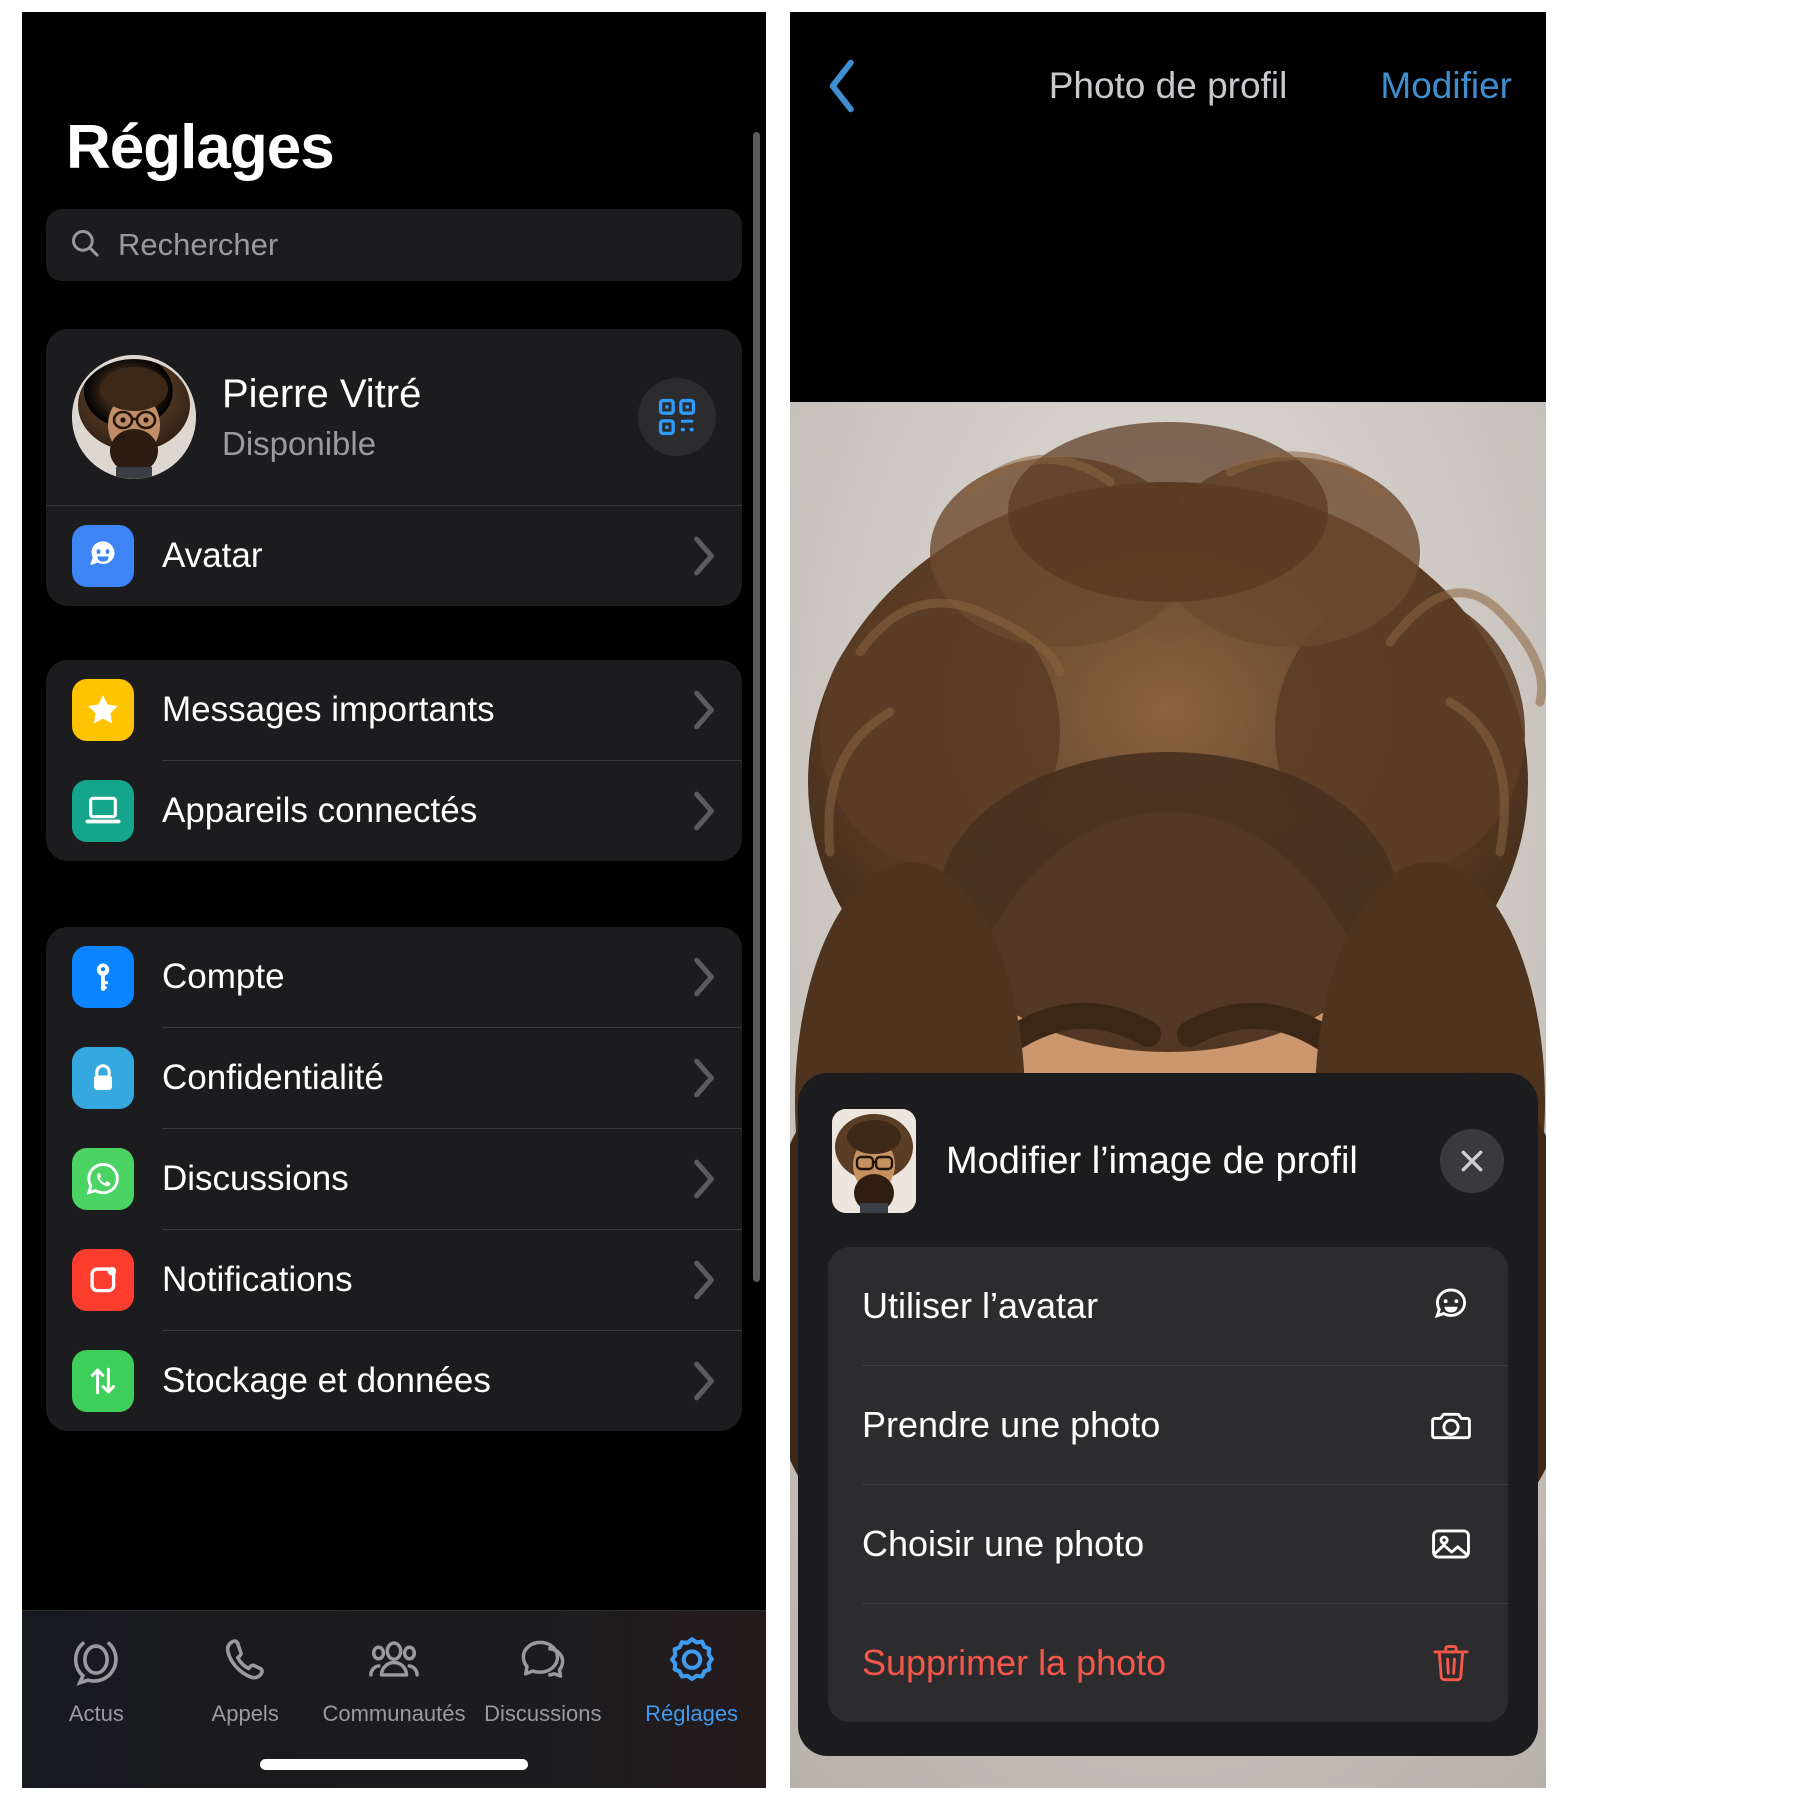 The image size is (1800, 1800). Describe the element at coordinates (394, 977) in the screenshot. I see `settings-row-compte: Compte` at that location.